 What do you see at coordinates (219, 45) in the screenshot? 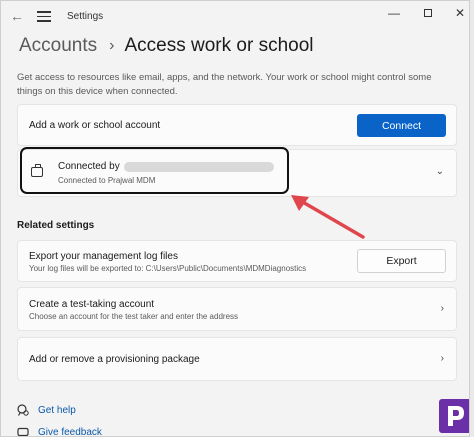
I see `page-title: Access work or school` at bounding box center [219, 45].